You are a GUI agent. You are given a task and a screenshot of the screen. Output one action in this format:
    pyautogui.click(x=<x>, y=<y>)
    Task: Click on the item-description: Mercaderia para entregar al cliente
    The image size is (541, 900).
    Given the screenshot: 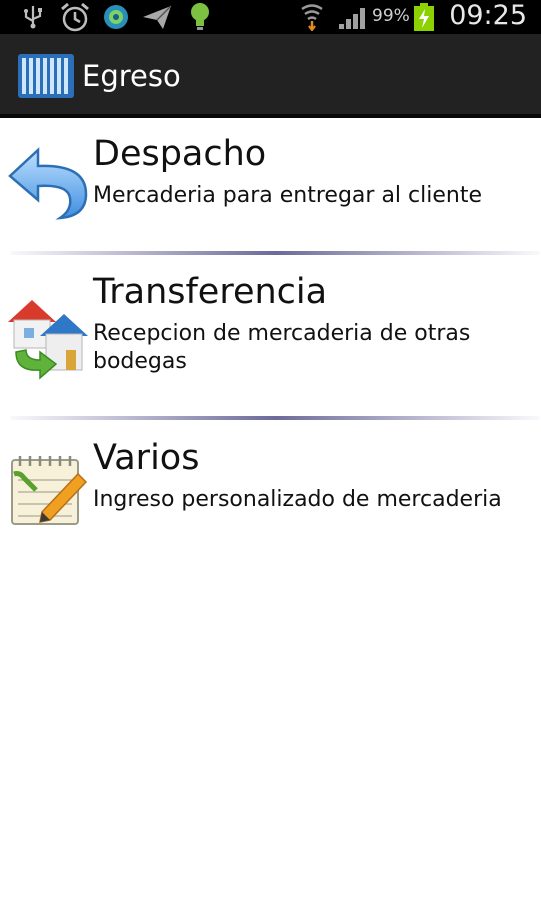 What is the action you would take?
    pyautogui.click(x=287, y=195)
    